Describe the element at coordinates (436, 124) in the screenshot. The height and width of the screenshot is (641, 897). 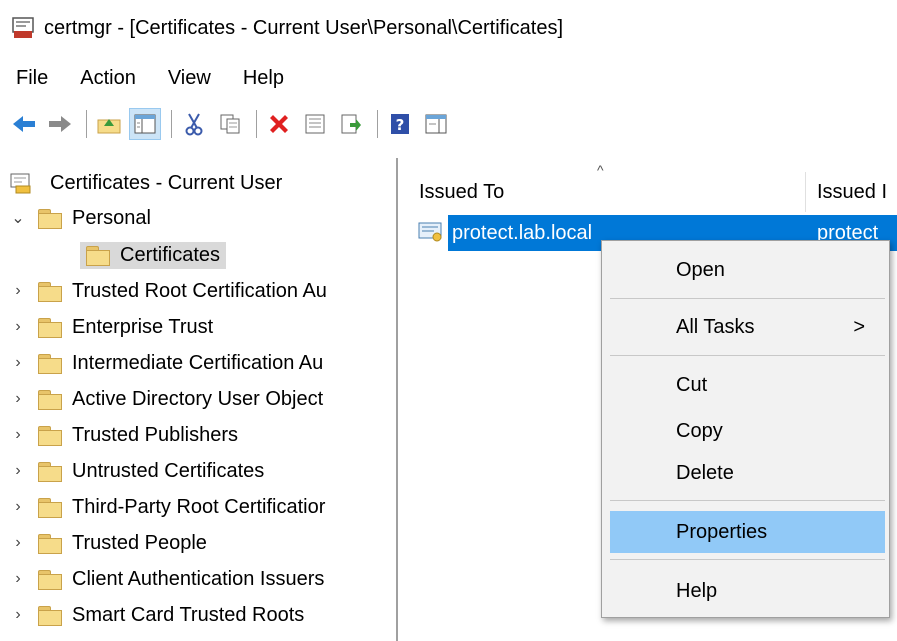
I see `action-pane-icon` at that location.